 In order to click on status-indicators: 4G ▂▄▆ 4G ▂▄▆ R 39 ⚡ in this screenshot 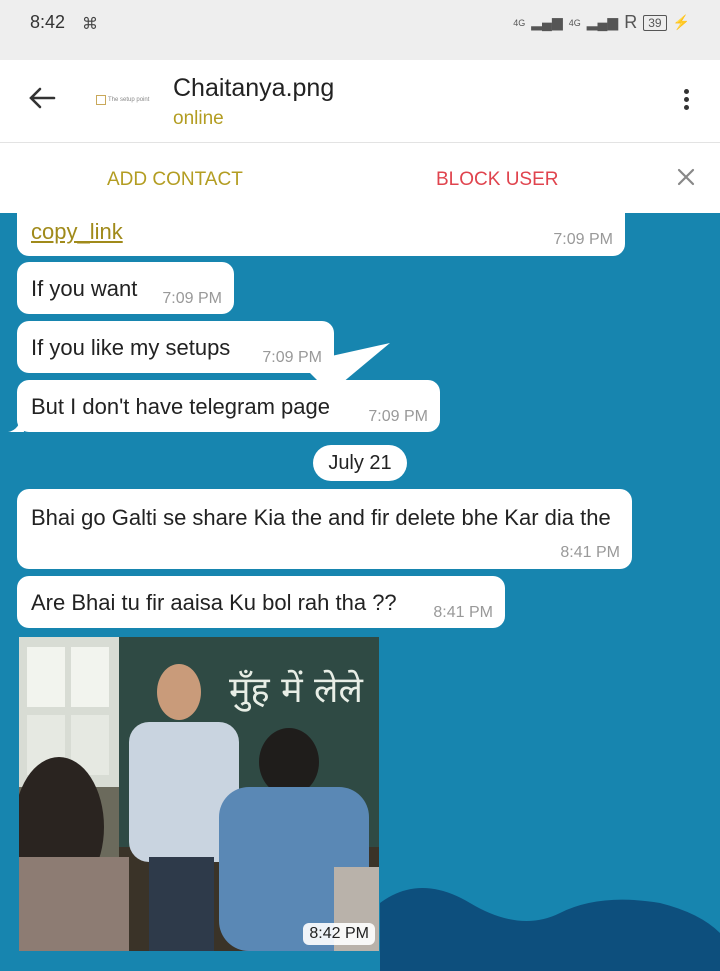, I will do `click(601, 22)`.